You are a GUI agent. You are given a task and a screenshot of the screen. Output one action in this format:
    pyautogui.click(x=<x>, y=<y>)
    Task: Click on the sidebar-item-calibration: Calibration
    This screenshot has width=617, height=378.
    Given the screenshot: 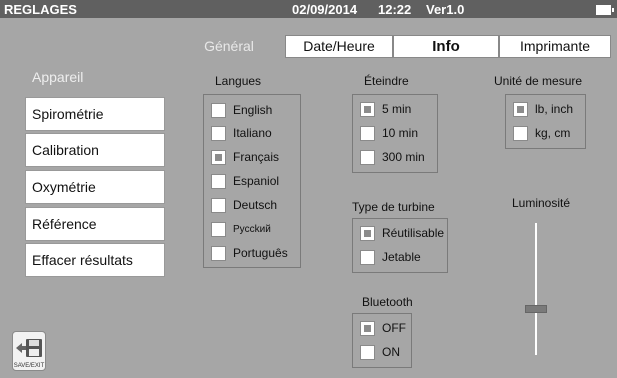 What is the action you would take?
    pyautogui.click(x=95, y=150)
    